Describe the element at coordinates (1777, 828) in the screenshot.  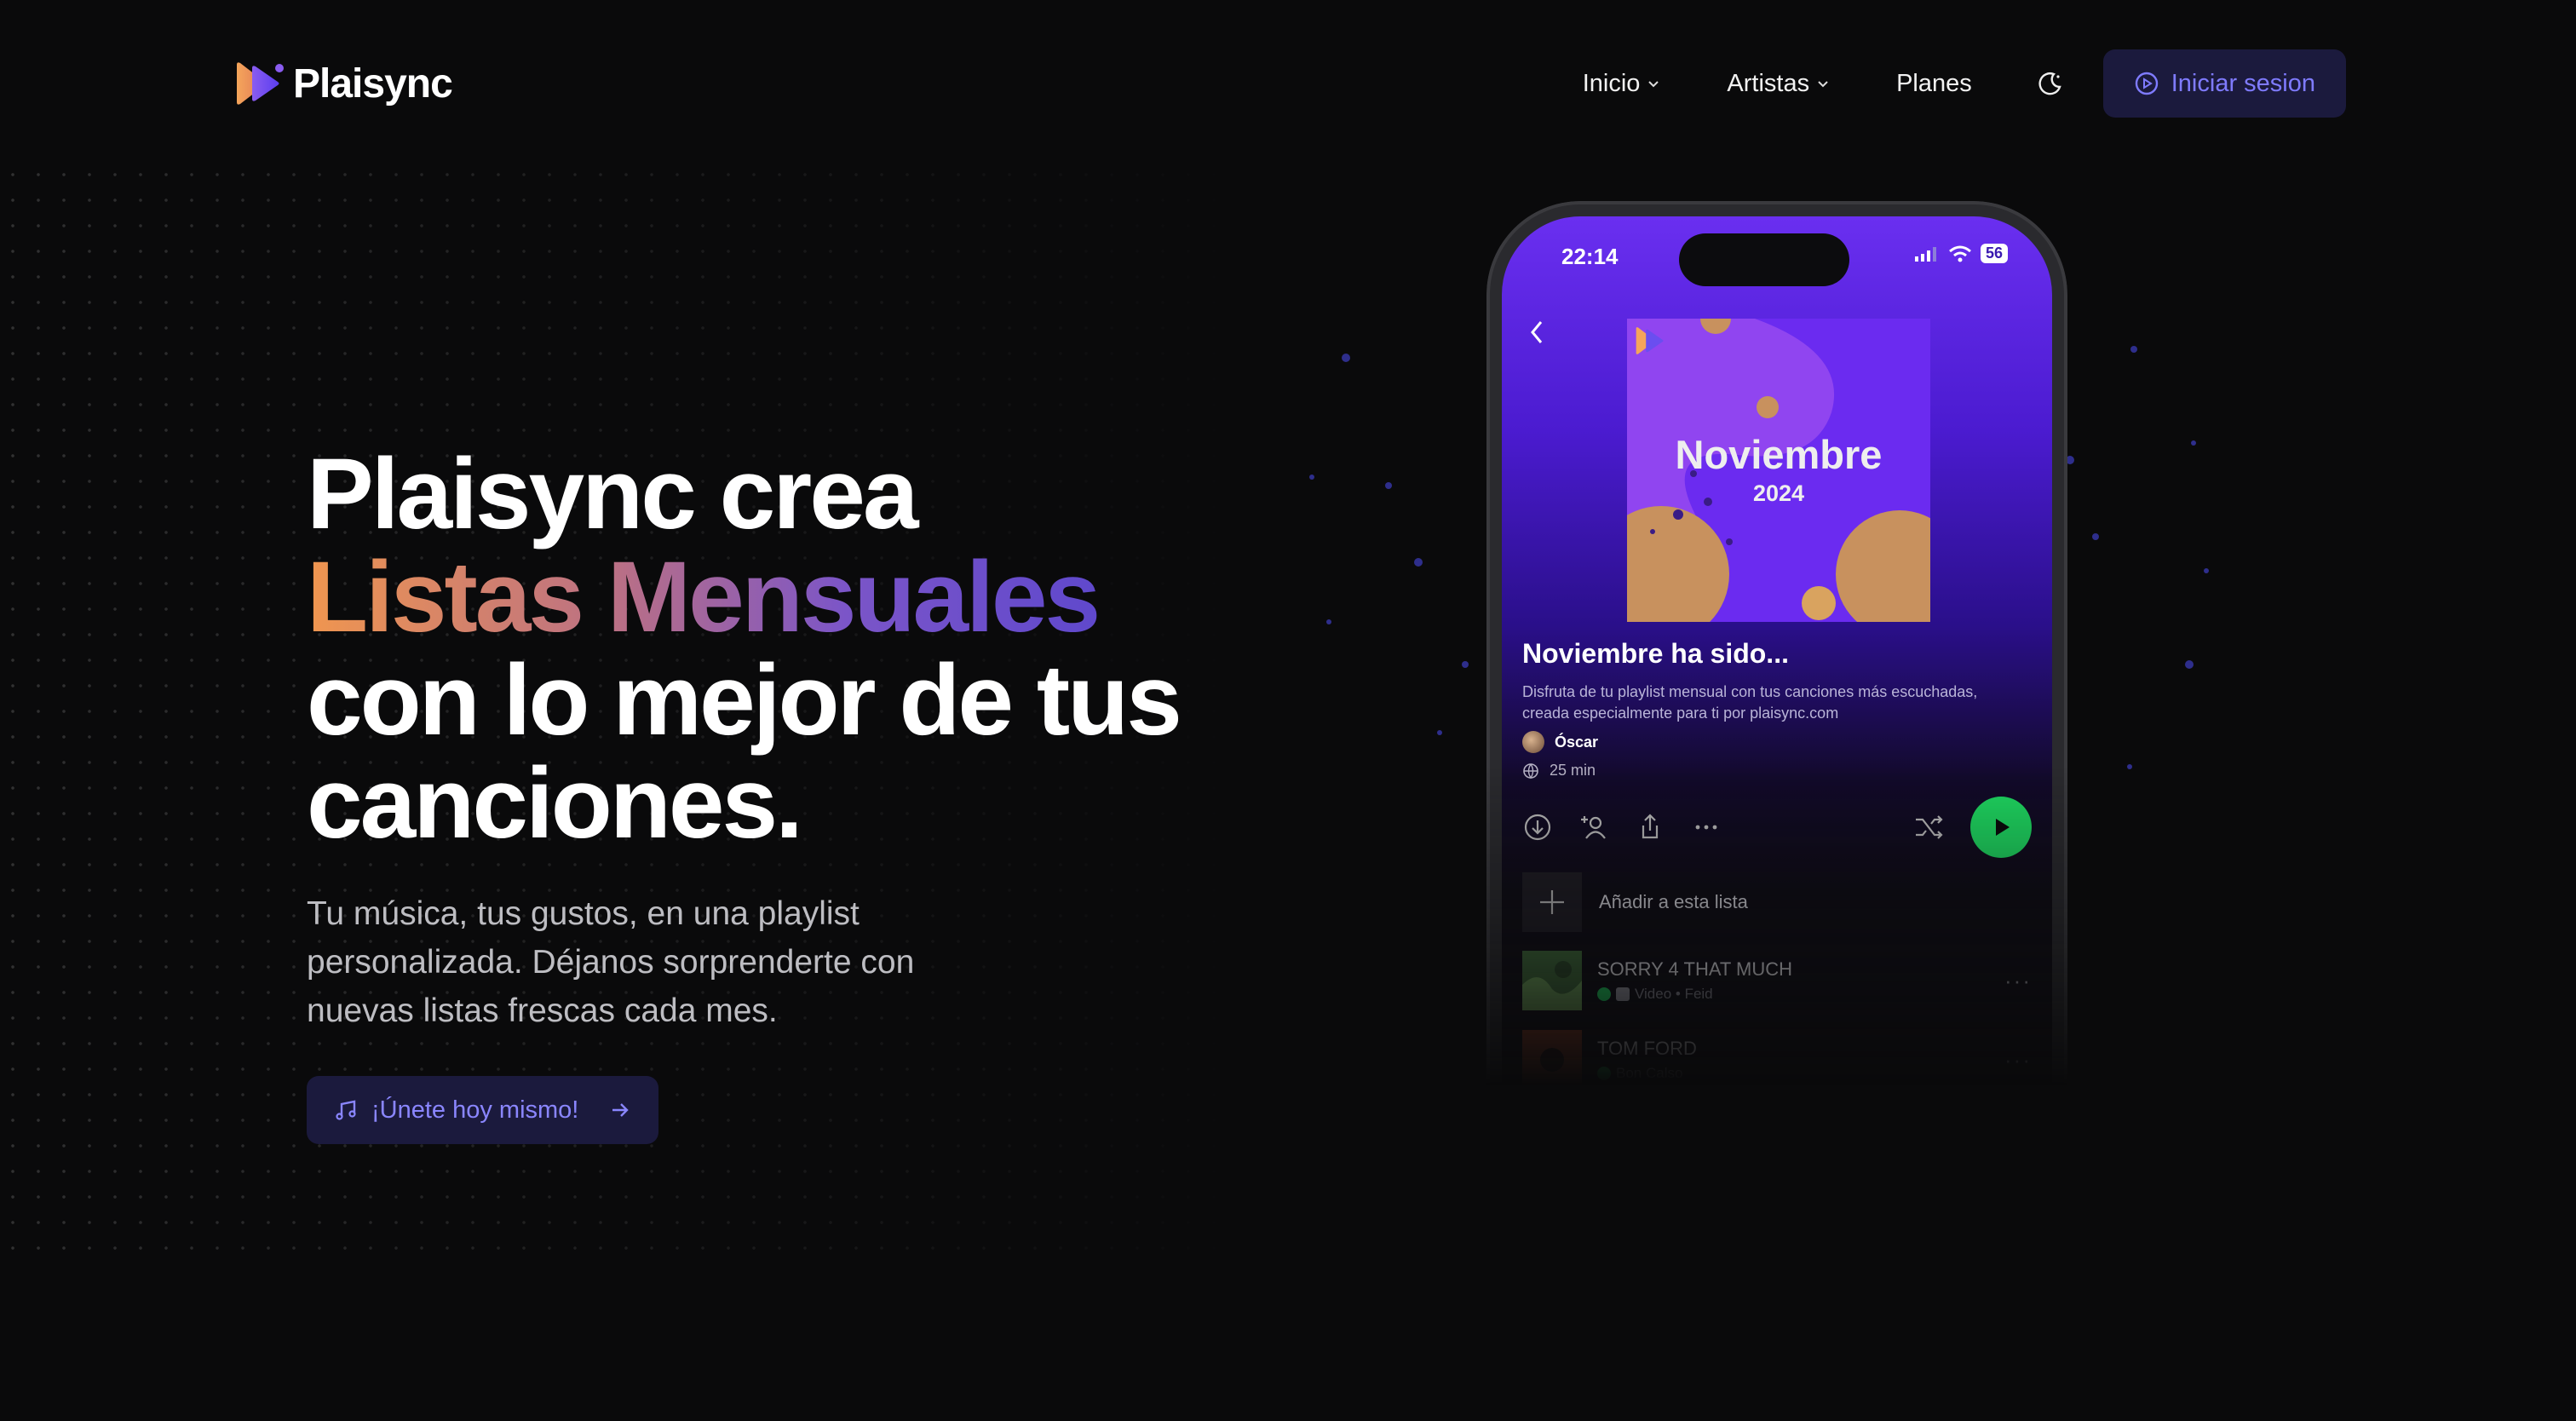
I see `playlist-actions` at that location.